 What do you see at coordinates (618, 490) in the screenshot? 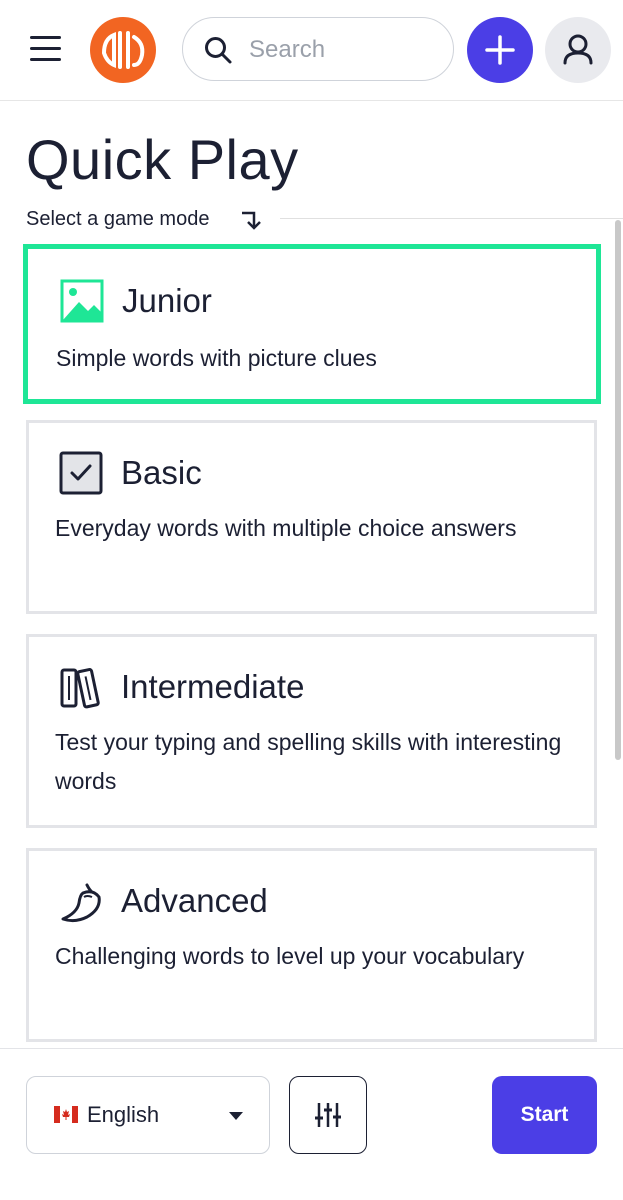
I see `scrollbar` at bounding box center [618, 490].